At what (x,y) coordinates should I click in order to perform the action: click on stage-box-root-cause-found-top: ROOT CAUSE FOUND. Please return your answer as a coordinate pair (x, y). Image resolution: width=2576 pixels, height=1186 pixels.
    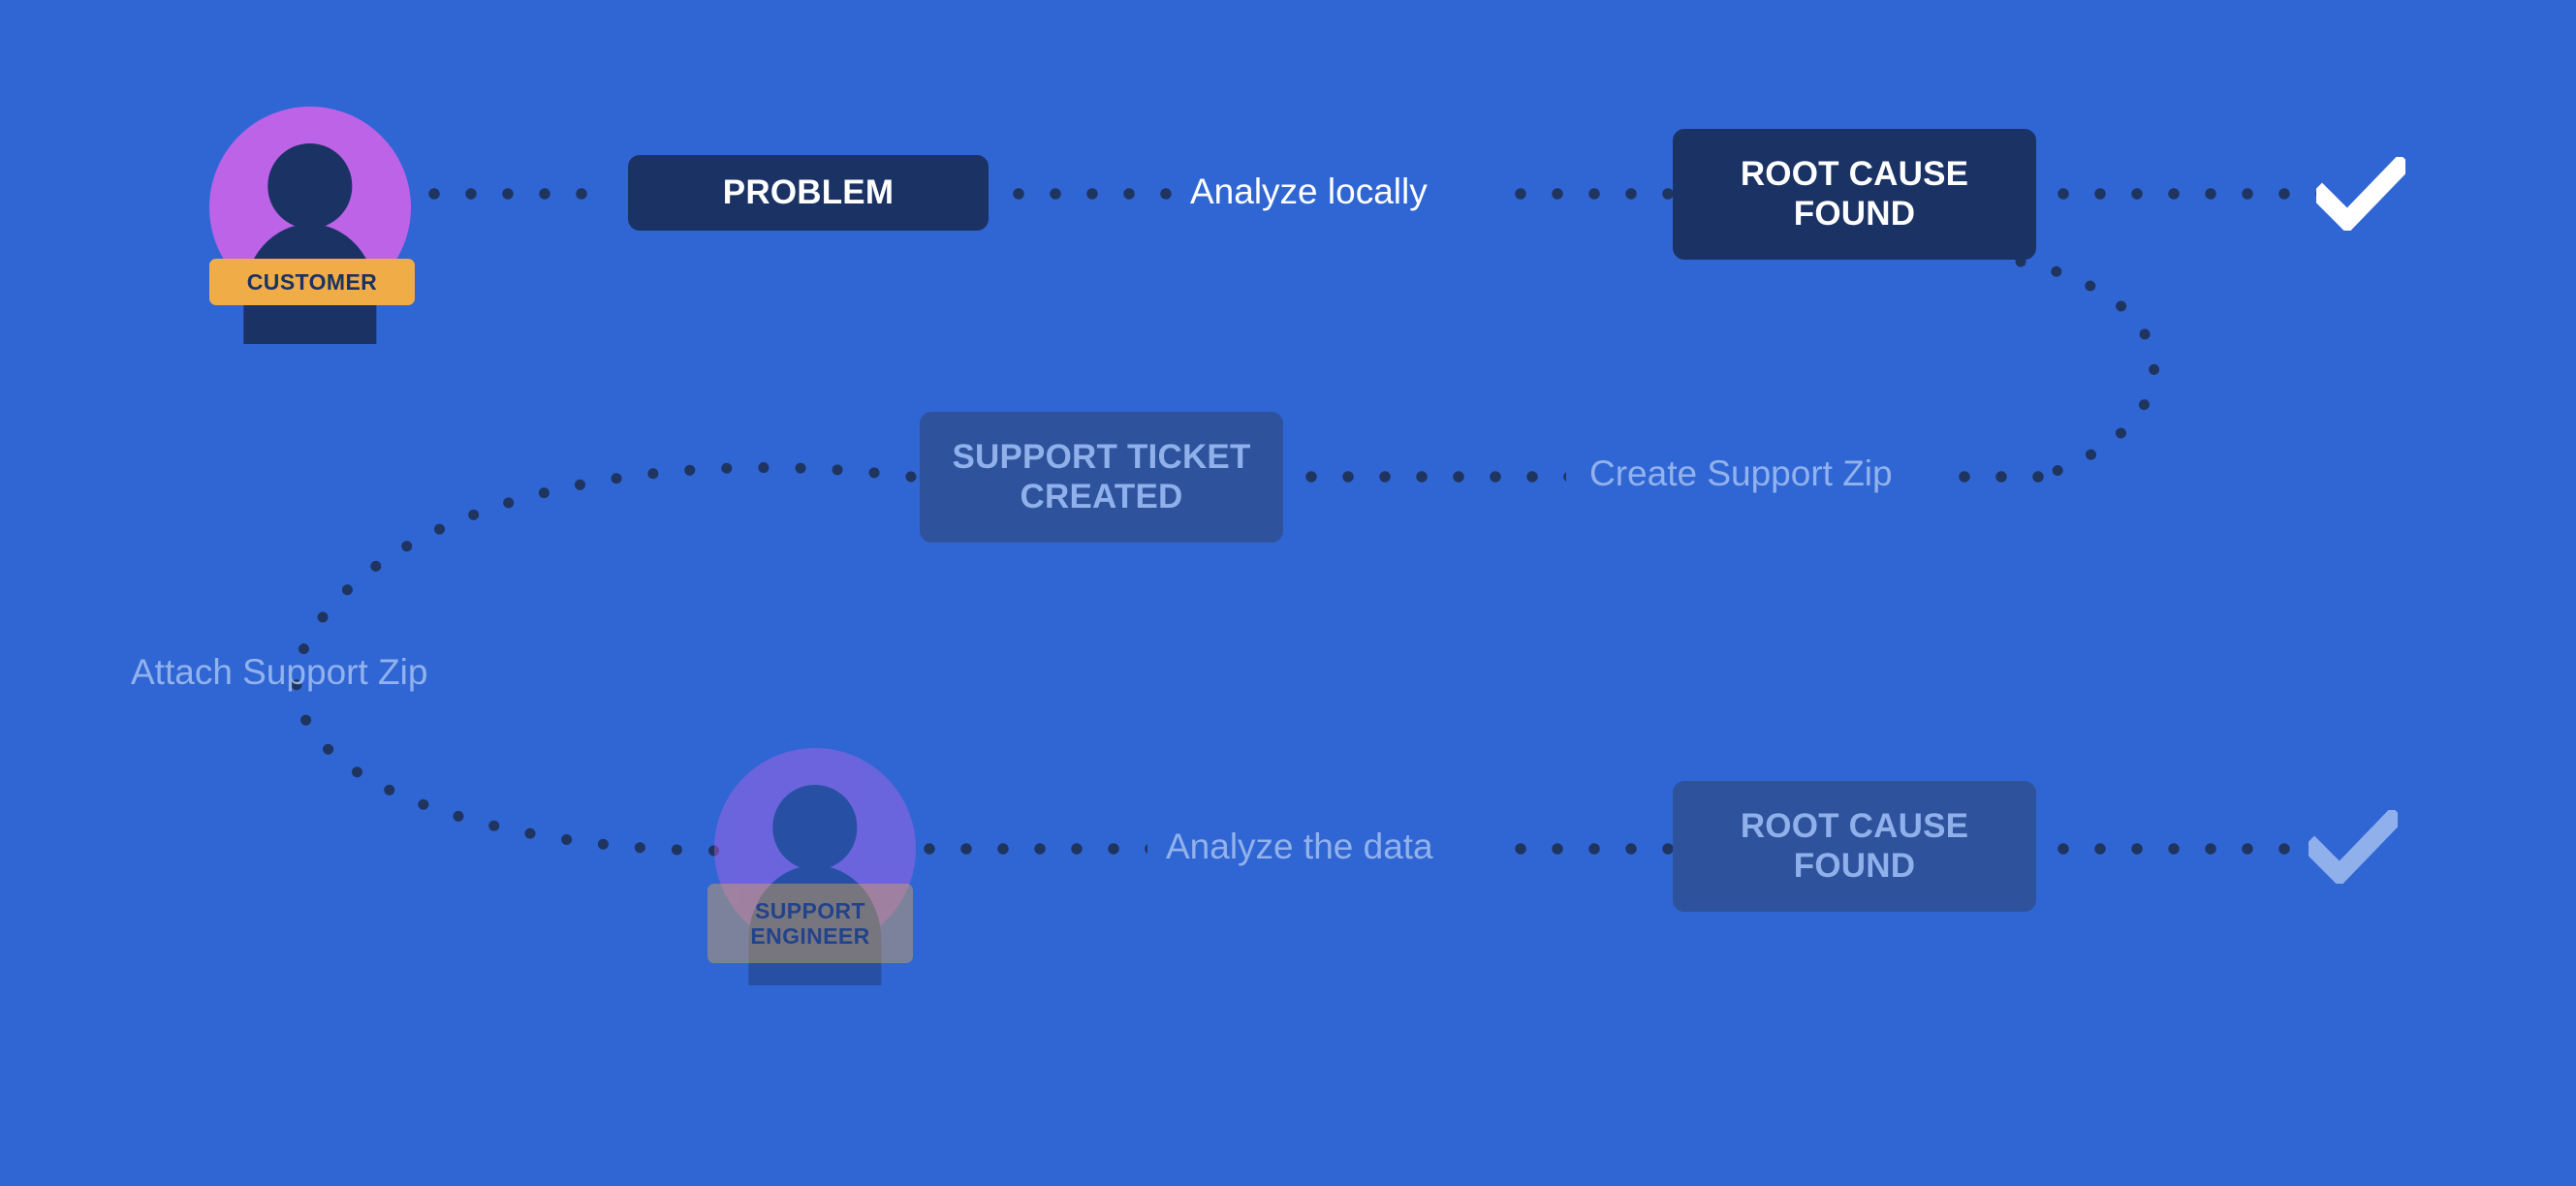
    Looking at the image, I should click on (1854, 195).